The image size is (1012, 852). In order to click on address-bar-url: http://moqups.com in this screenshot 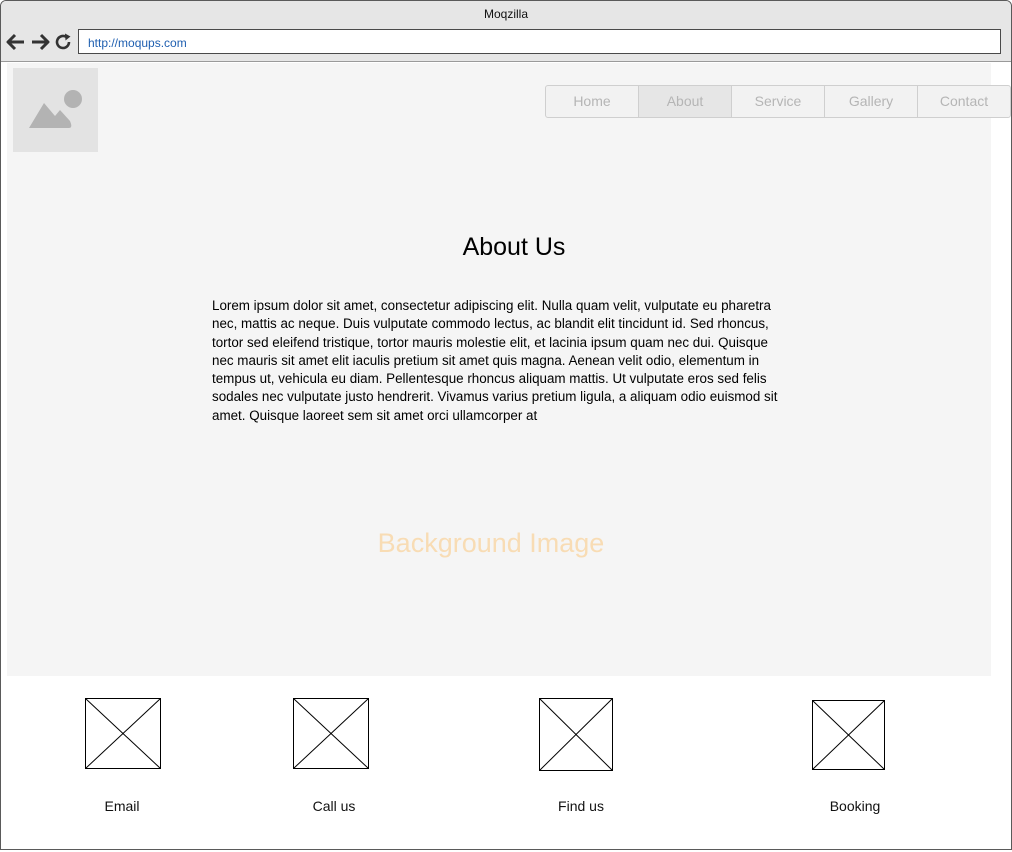, I will do `click(137, 43)`.